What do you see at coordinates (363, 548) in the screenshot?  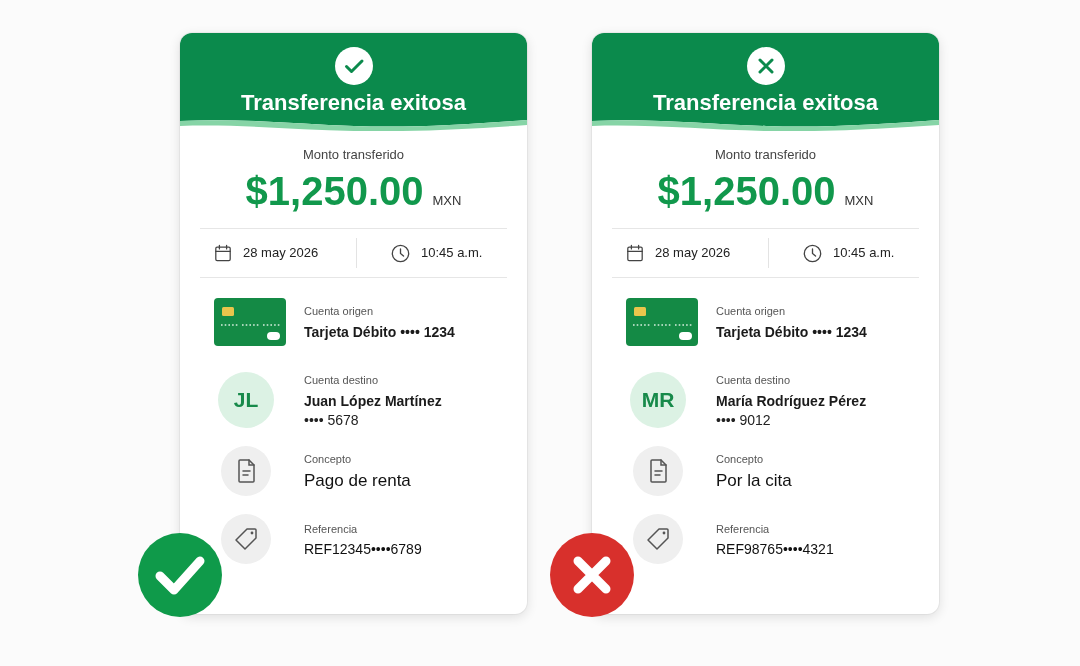 I see `detail-value: REF12345••••6789` at bounding box center [363, 548].